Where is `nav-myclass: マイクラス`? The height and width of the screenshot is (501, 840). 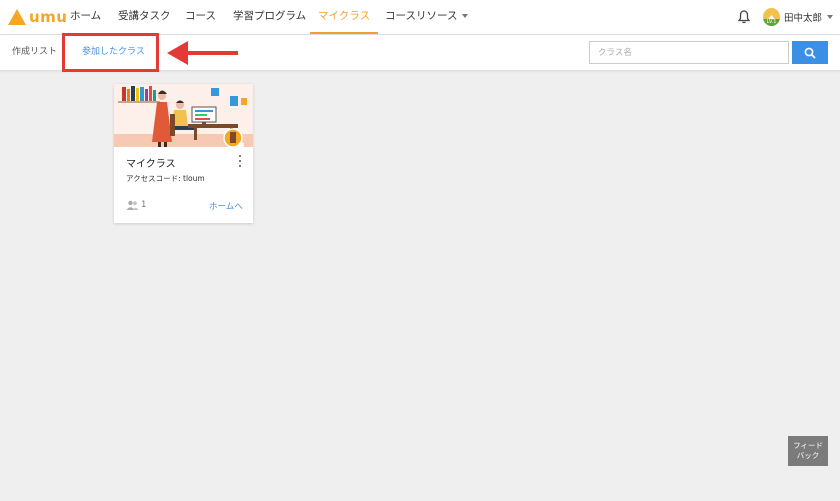 nav-myclass: マイクラス is located at coordinates (344, 17).